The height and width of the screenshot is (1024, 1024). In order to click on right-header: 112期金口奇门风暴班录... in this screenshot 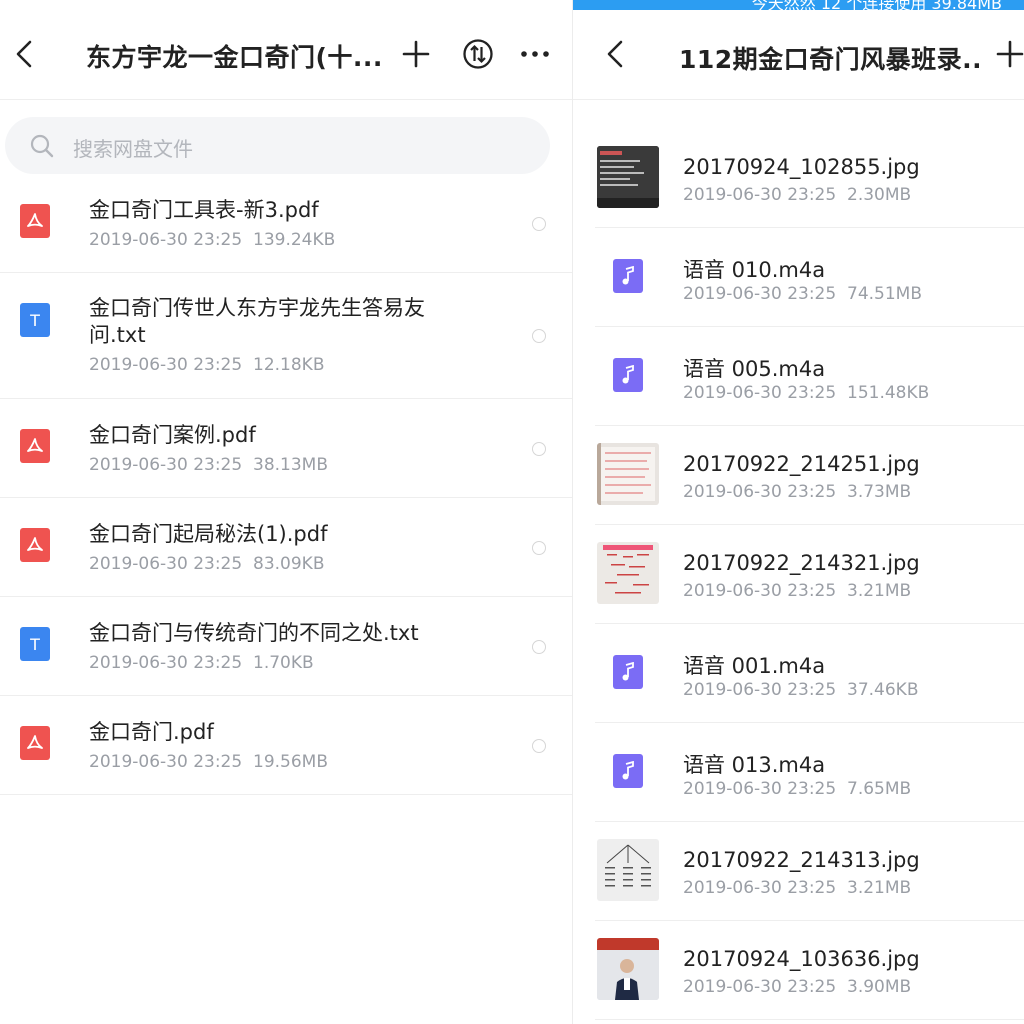, I will do `click(798, 55)`.